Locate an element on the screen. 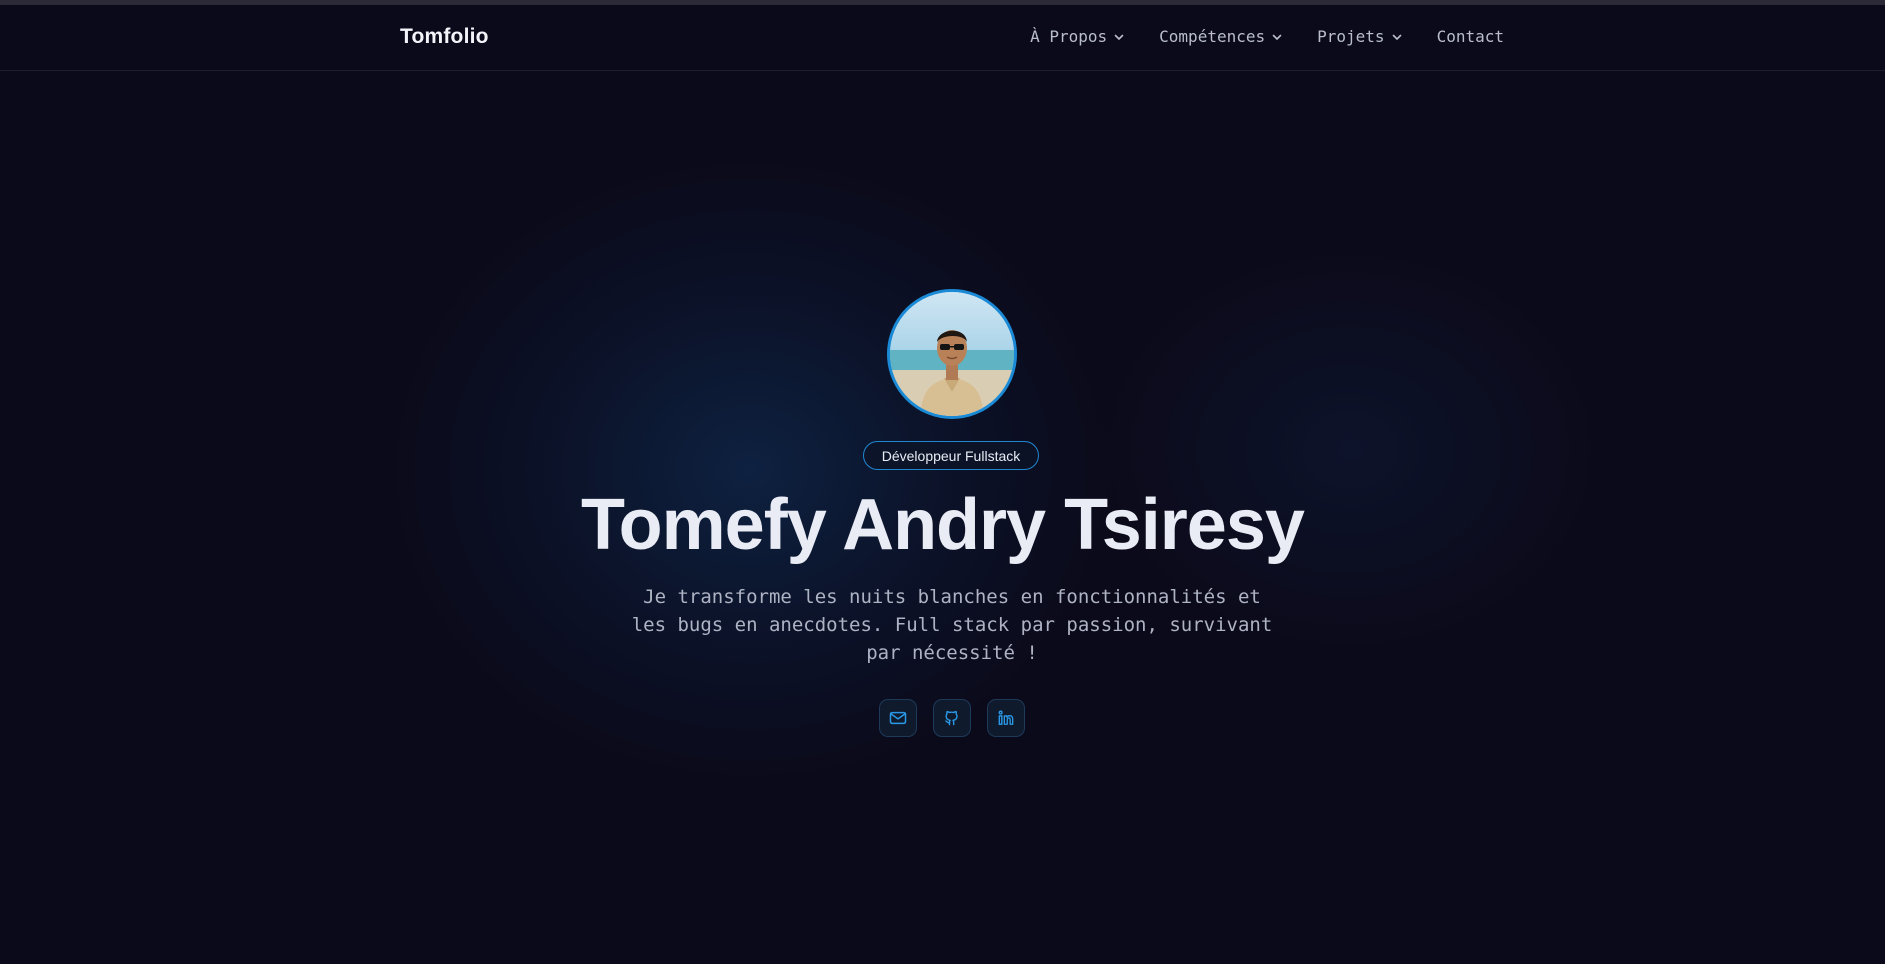 Image resolution: width=1885 pixels, height=964 pixels. nav-item-label: Contact is located at coordinates (1470, 36).